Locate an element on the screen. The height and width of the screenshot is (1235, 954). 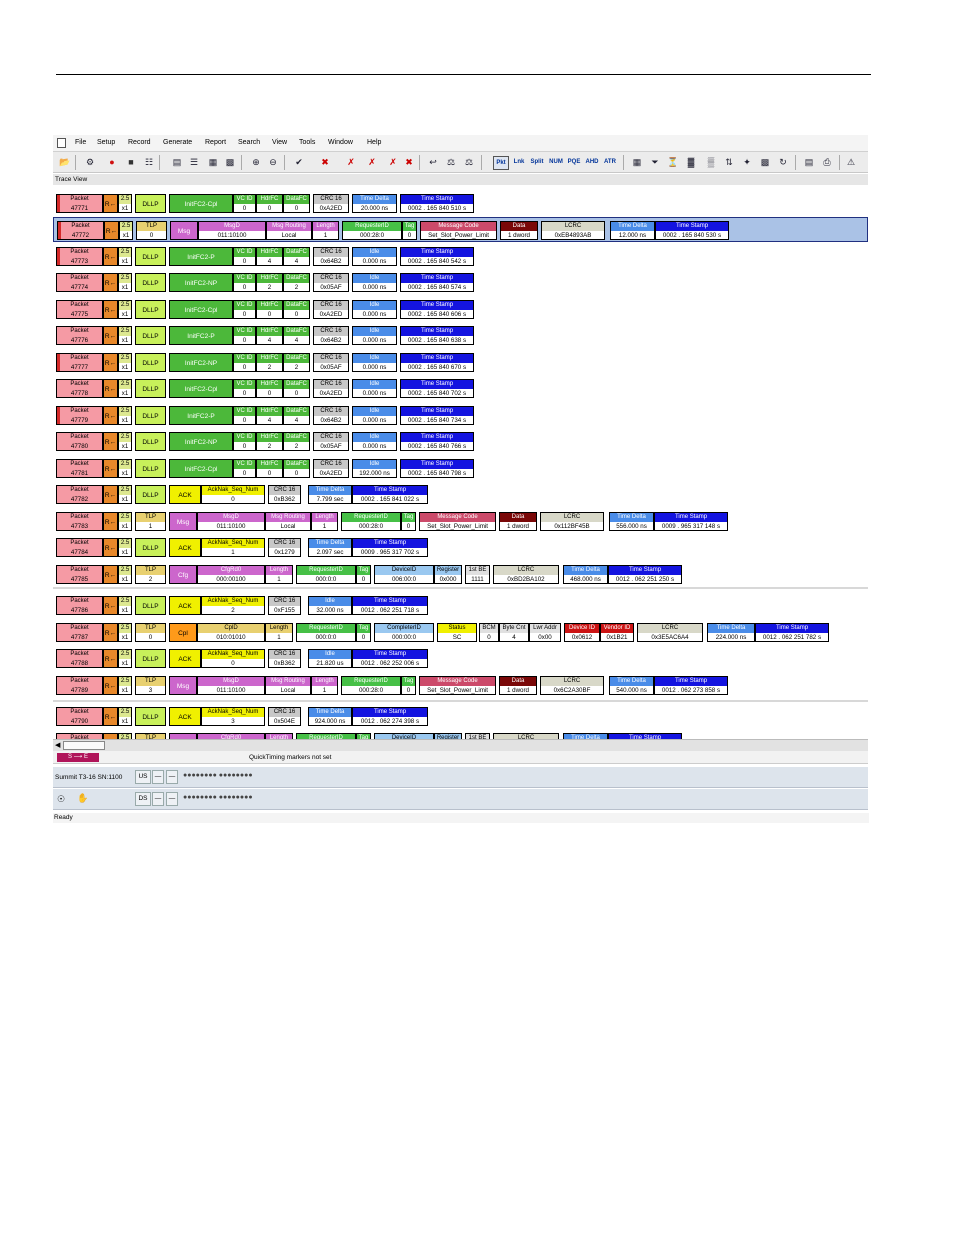
hdr-fc: HdrFC 0 is located at coordinates (269, 468).